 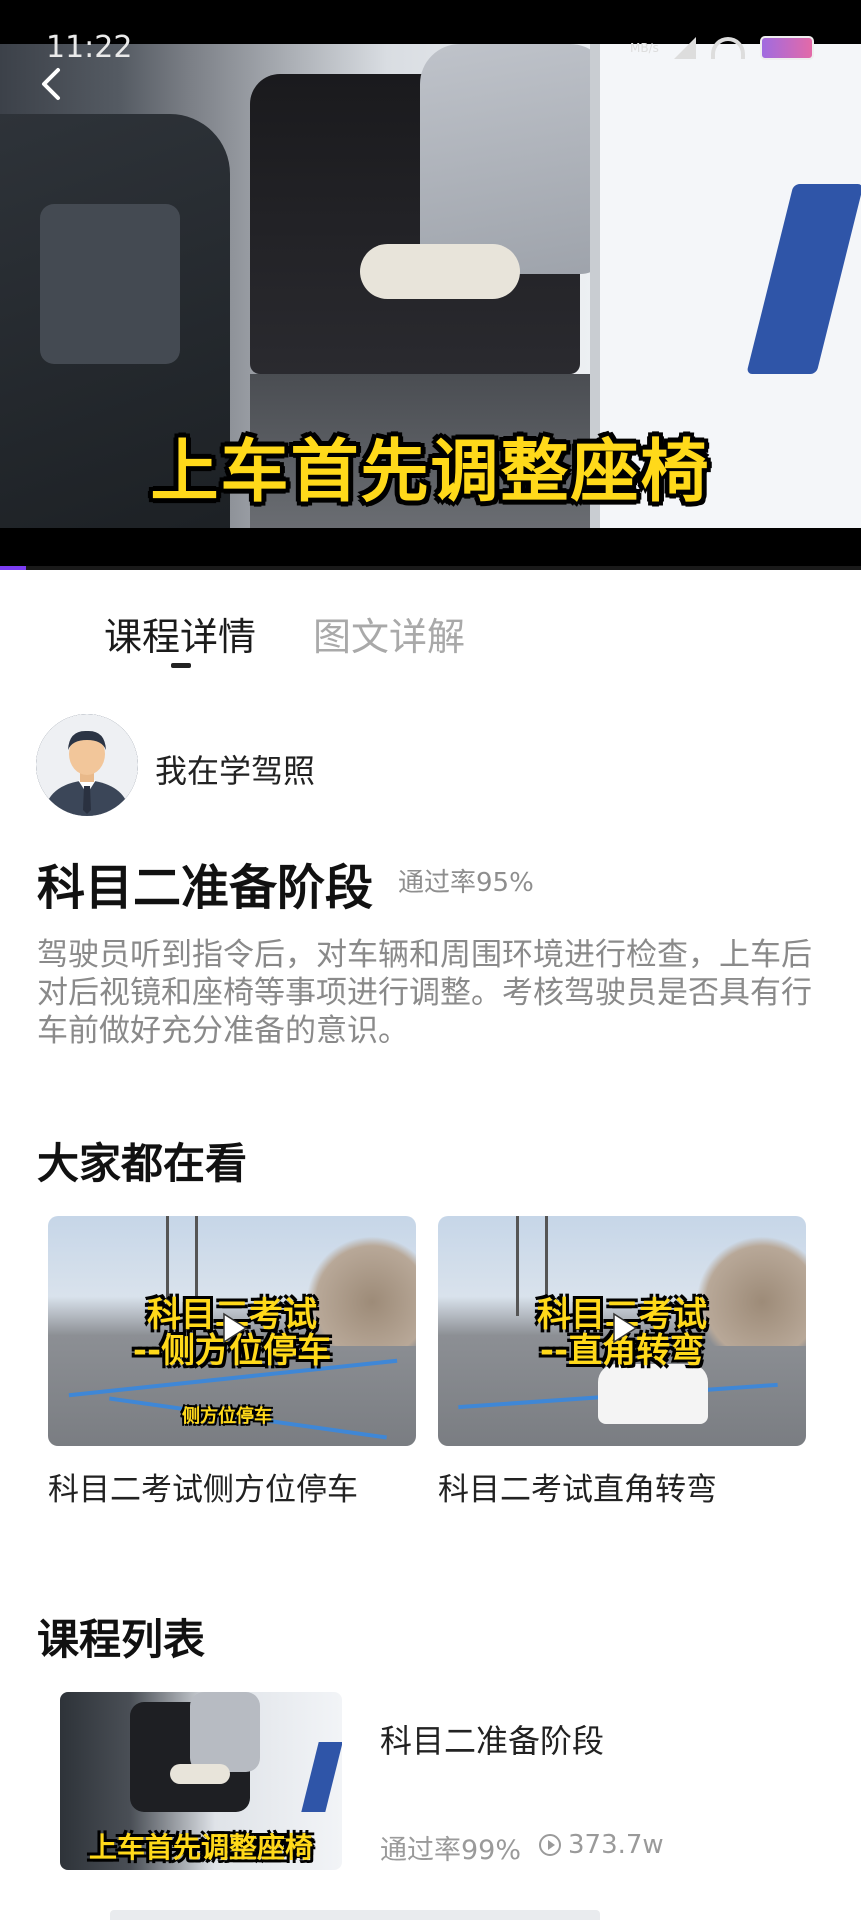 I want to click on back-button, so click(x=52, y=84).